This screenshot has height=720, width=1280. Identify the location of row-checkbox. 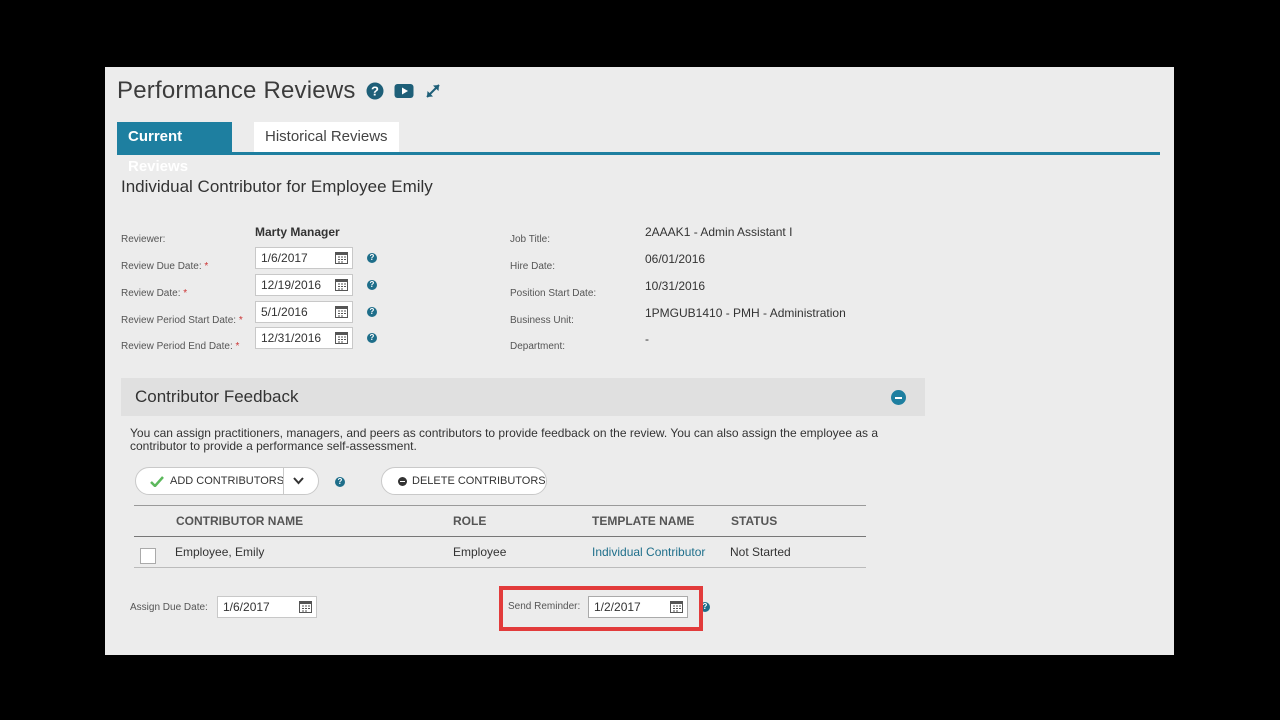
(148, 556).